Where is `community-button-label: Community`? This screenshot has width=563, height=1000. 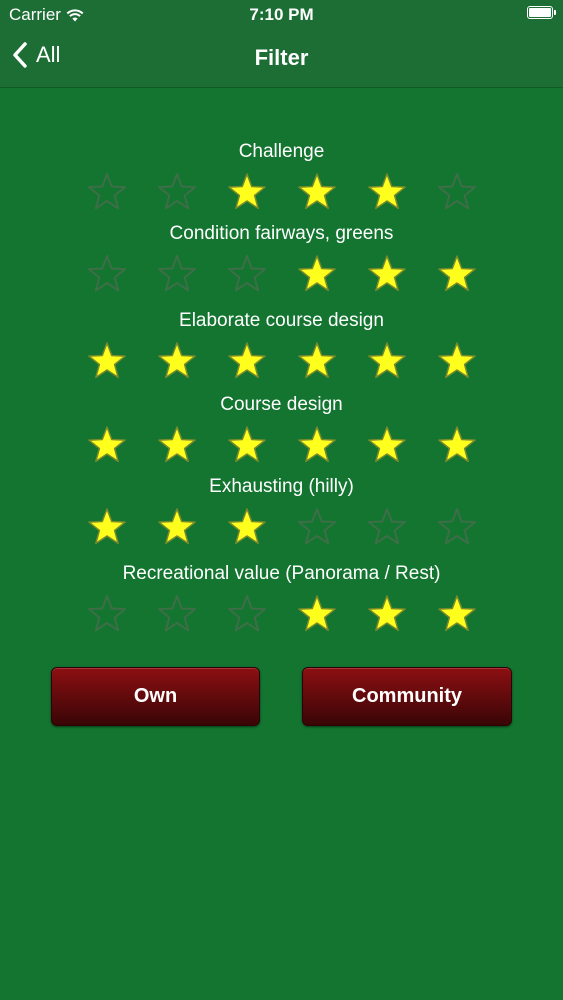
community-button-label: Community is located at coordinates (407, 696).